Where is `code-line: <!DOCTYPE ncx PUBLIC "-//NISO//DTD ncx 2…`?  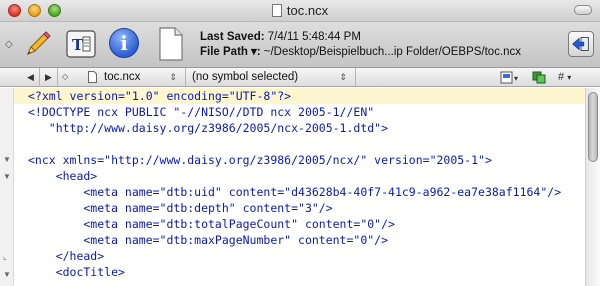 code-line: <!DOCTYPE ncx PUBLIC "-//NISO//DTD ncx 2… is located at coordinates (299, 112).